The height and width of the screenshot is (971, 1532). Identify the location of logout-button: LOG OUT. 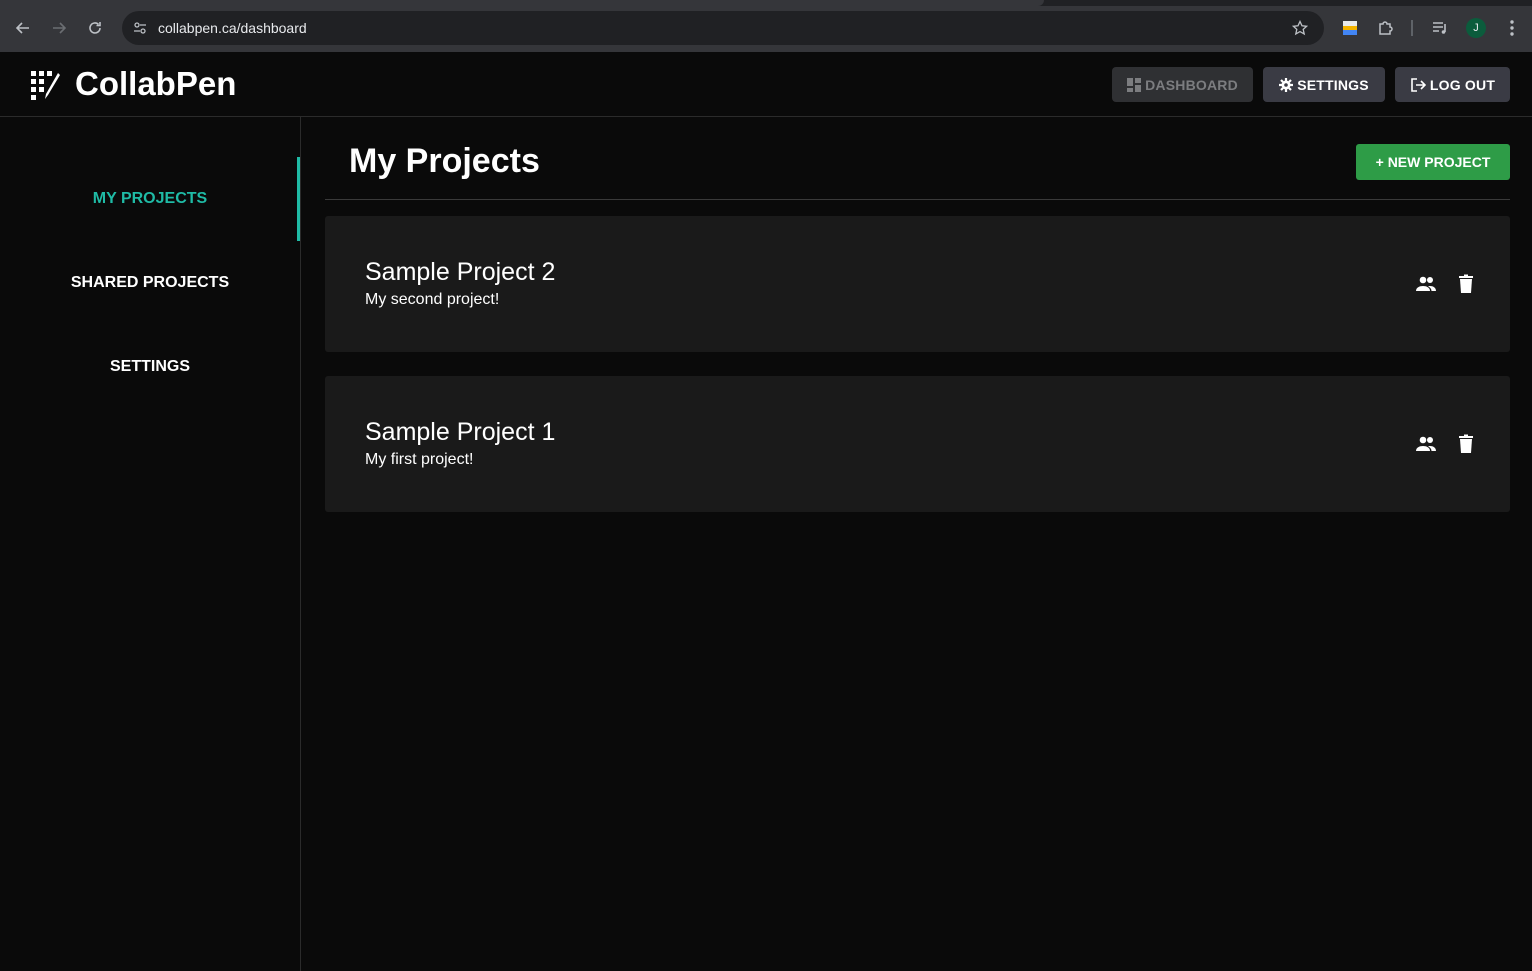
(1452, 84).